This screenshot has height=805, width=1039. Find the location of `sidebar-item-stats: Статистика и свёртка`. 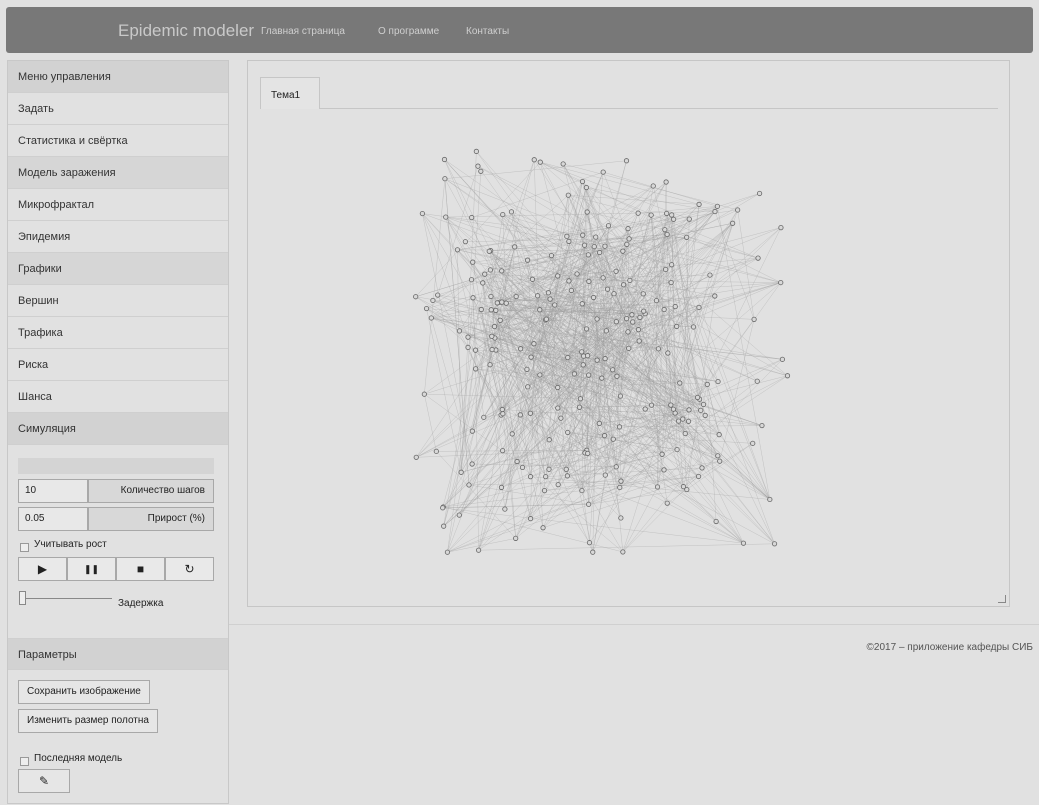

sidebar-item-stats: Статистика и свёртка is located at coordinates (118, 141).